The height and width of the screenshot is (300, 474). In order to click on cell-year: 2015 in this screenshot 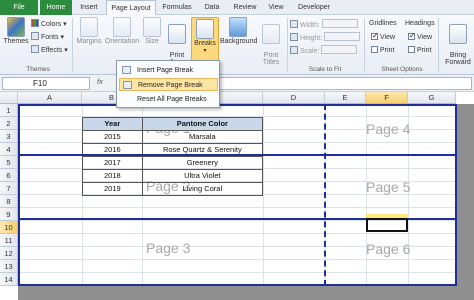, I will do `click(112, 137)`.